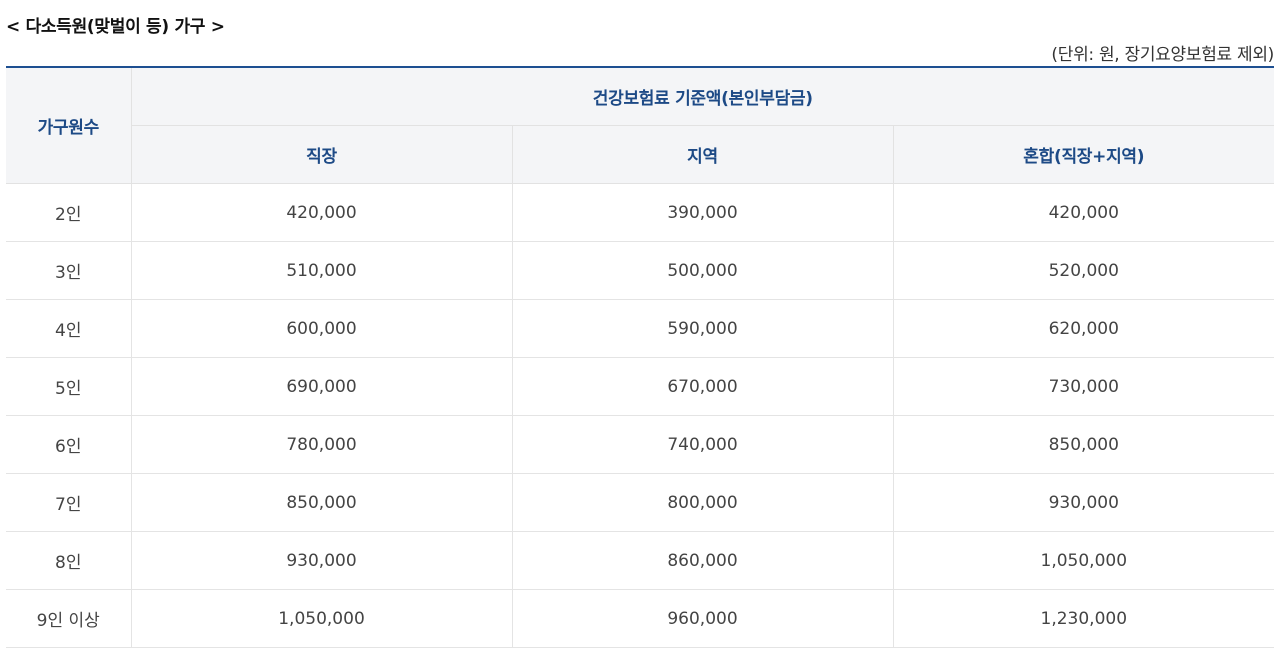  Describe the element at coordinates (702, 328) in the screenshot. I see `cell-regional: 590,000` at that location.